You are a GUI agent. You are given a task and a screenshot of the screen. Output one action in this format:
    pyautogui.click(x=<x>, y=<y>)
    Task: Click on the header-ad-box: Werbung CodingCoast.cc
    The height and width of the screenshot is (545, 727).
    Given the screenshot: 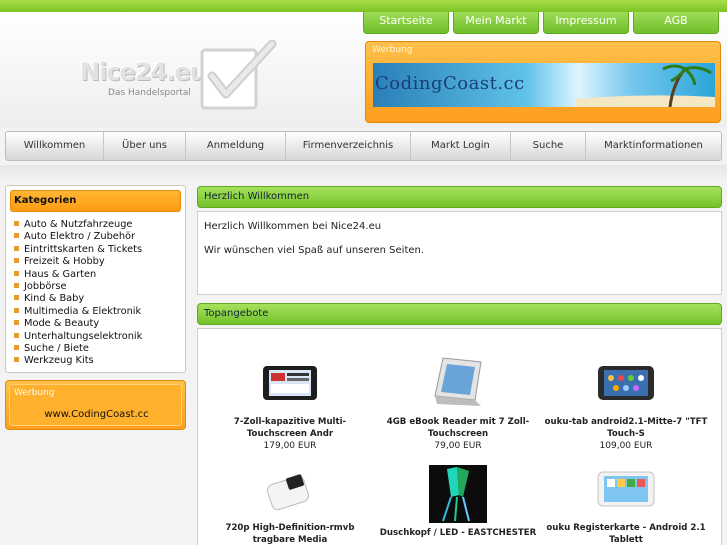 What is the action you would take?
    pyautogui.click(x=543, y=82)
    